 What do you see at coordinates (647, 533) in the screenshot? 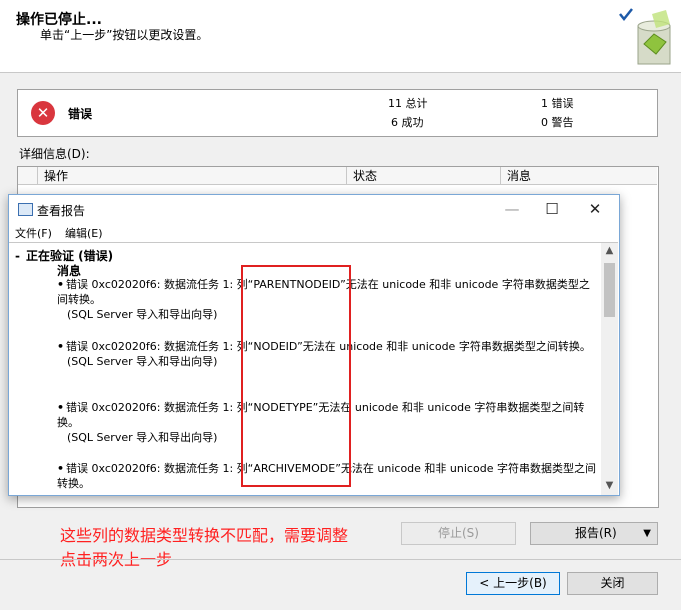
I see `dropdown-arrow-icon: ▼` at bounding box center [647, 533].